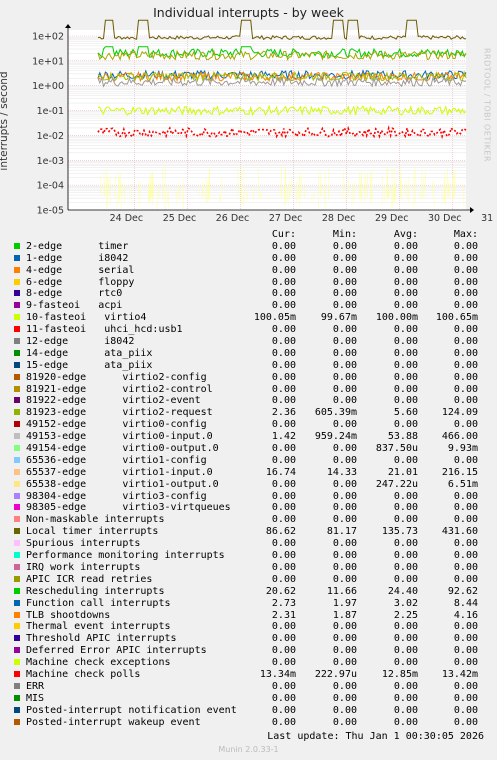 The image size is (497, 760). What do you see at coordinates (277, 674) in the screenshot?
I see `legend-cur: 13.34m` at bounding box center [277, 674].